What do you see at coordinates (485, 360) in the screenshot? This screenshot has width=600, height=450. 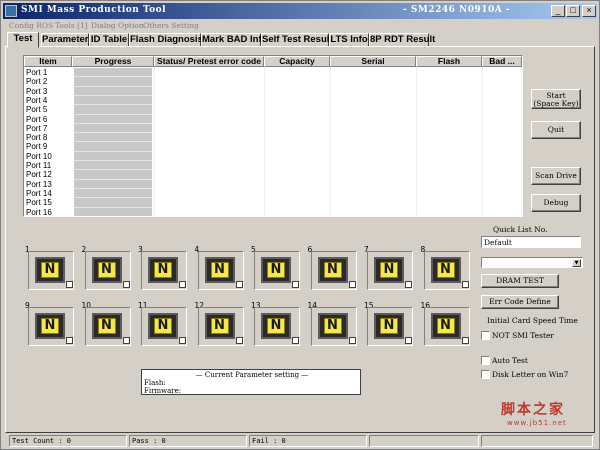 I see `auto-test-checkbox` at bounding box center [485, 360].